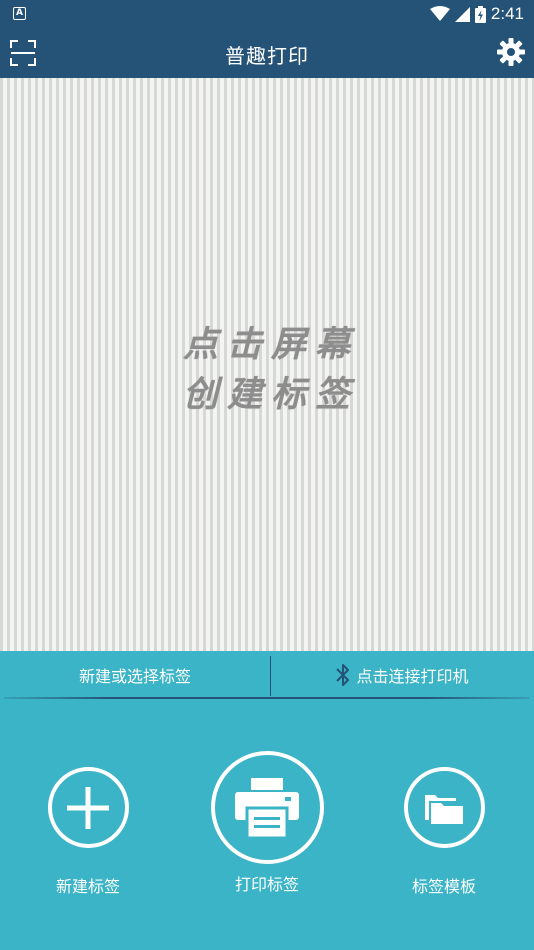 The image size is (534, 950). I want to click on print-label-circle, so click(267, 807).